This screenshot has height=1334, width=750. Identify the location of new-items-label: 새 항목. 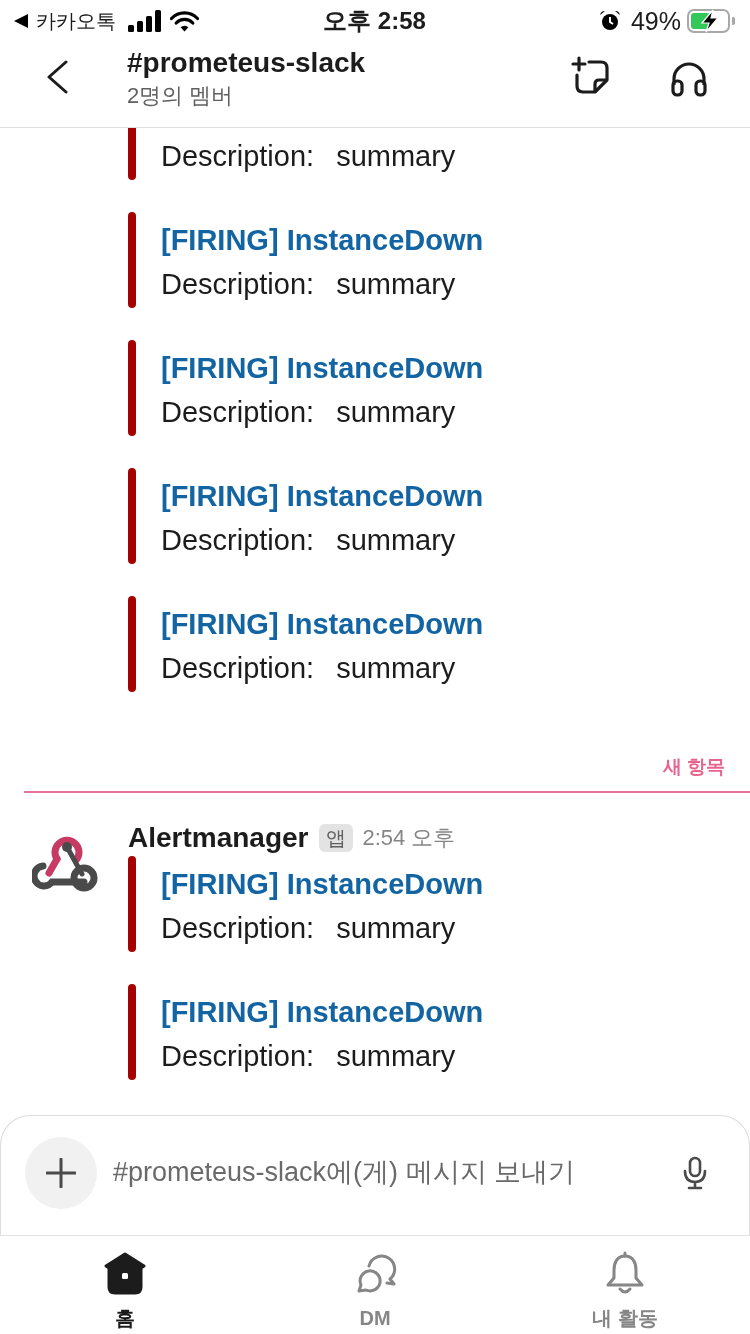
(693, 767).